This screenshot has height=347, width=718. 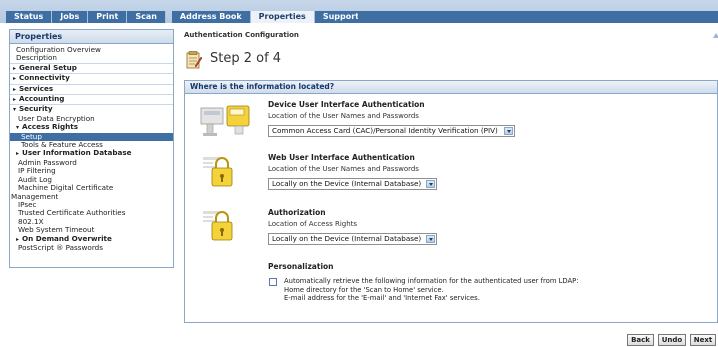 I want to click on personalization-title: Personalization, so click(x=301, y=266).